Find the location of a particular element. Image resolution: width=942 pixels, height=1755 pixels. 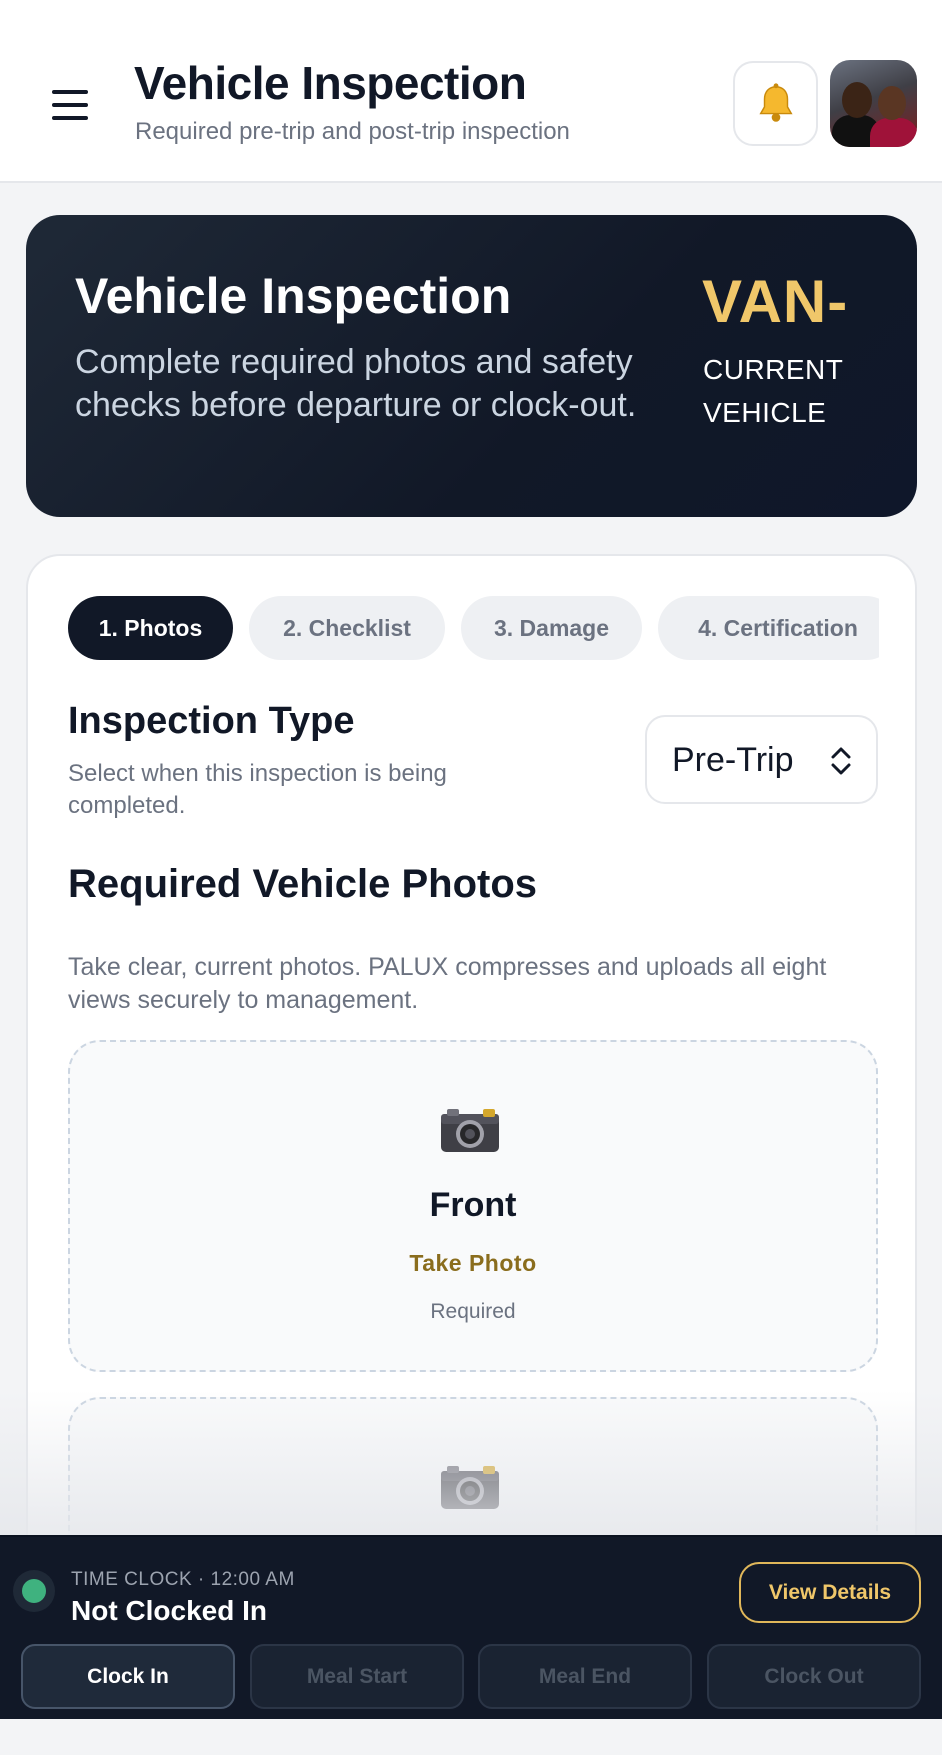

photo-slot-name: Front is located at coordinates (473, 1205).